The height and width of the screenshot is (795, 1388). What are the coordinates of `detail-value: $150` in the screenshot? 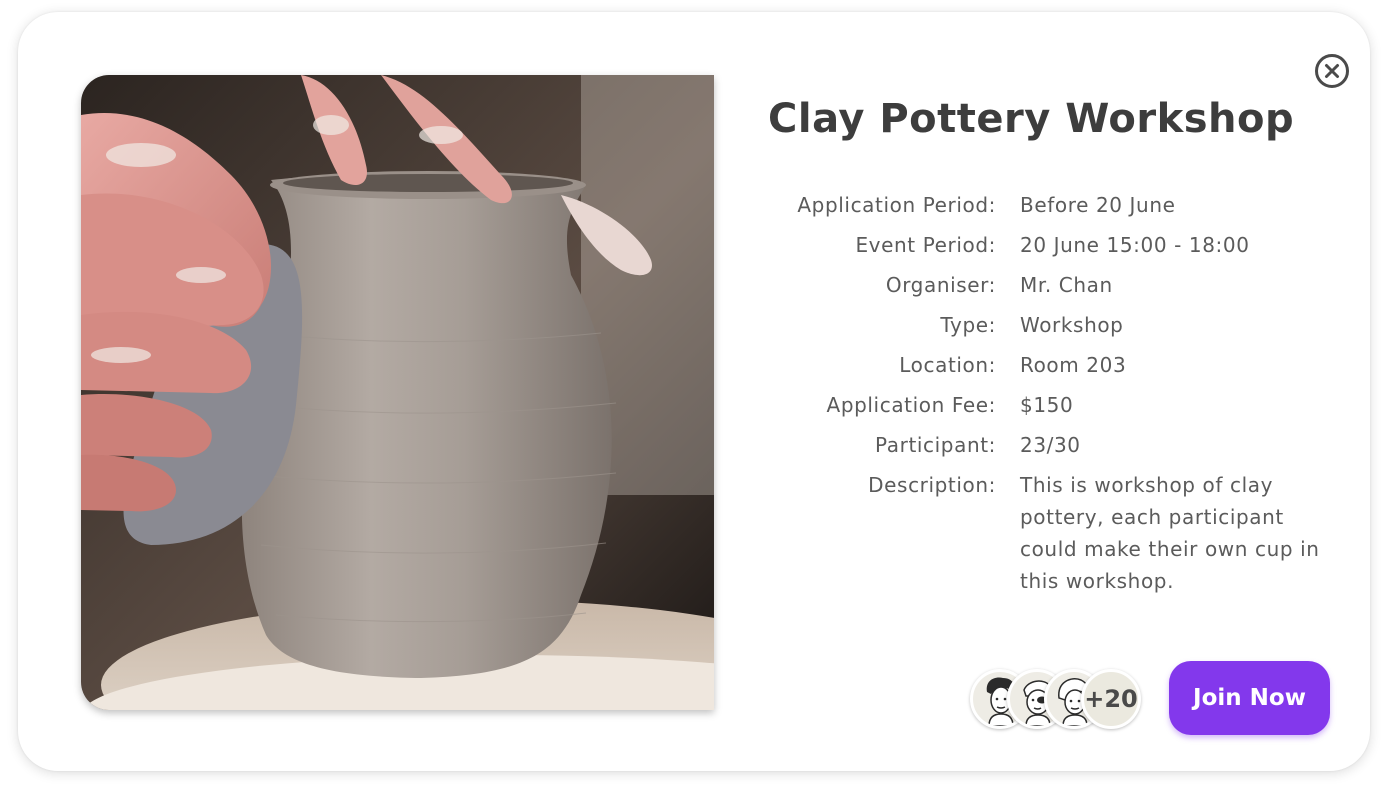 It's located at (1047, 405).